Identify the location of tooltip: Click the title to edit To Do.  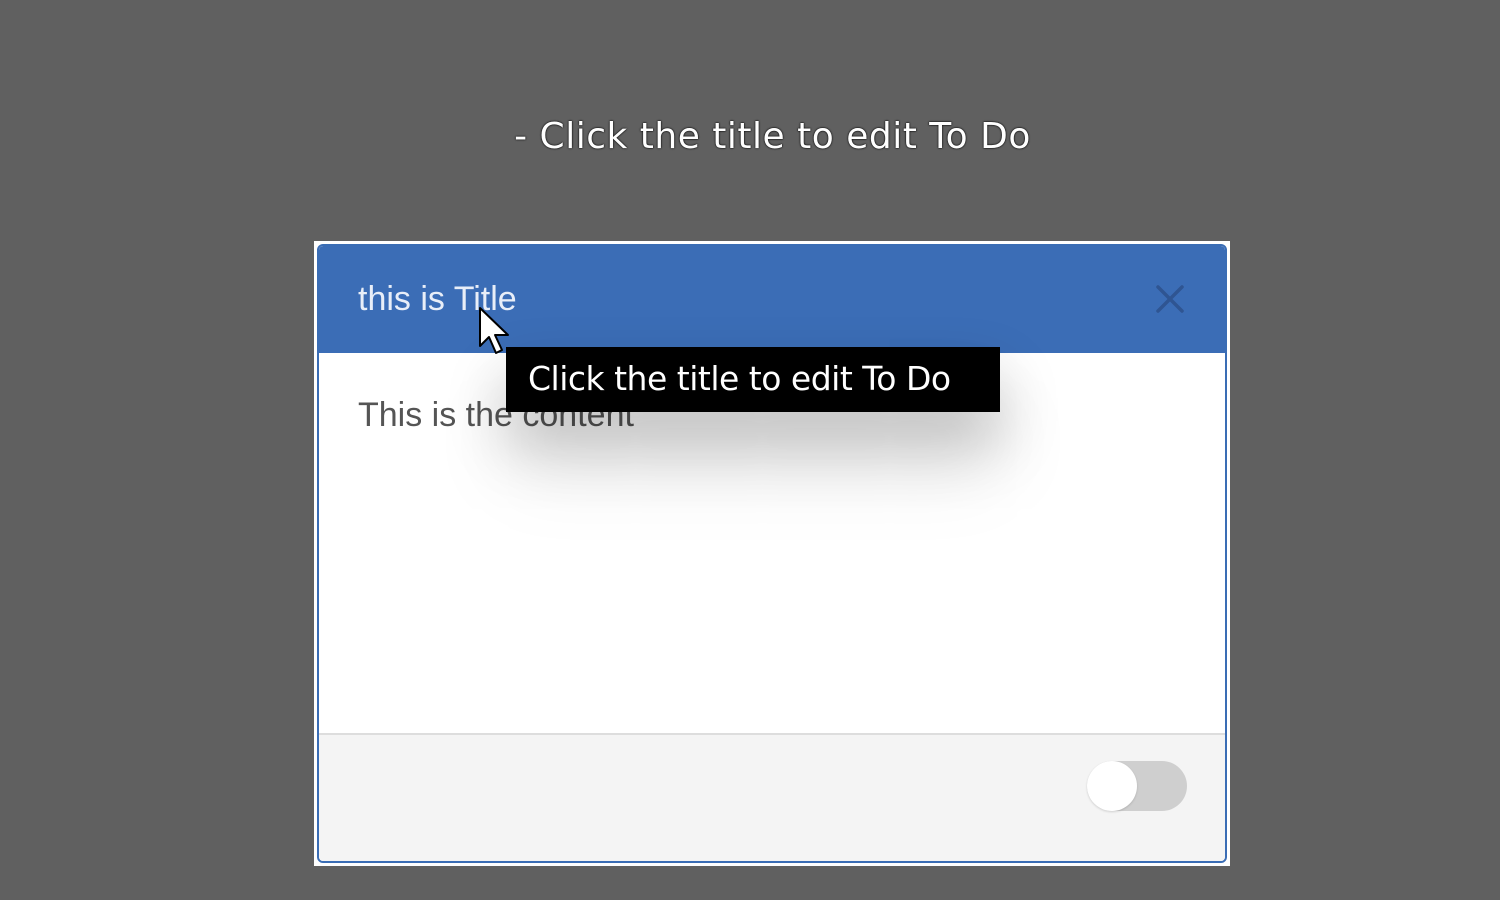
(753, 379).